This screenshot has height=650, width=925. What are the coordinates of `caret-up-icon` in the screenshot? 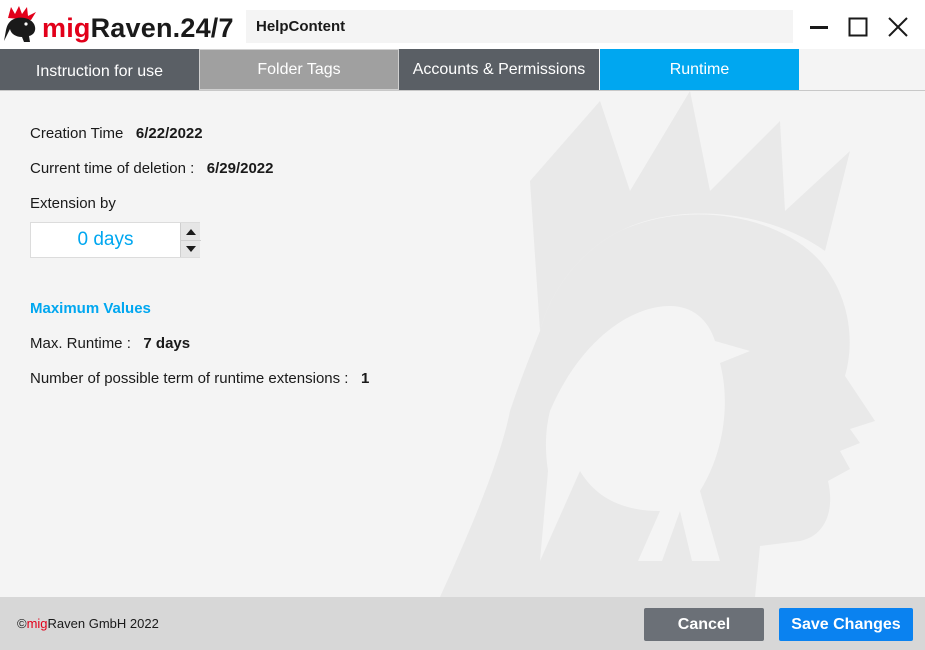 It's located at (191, 231).